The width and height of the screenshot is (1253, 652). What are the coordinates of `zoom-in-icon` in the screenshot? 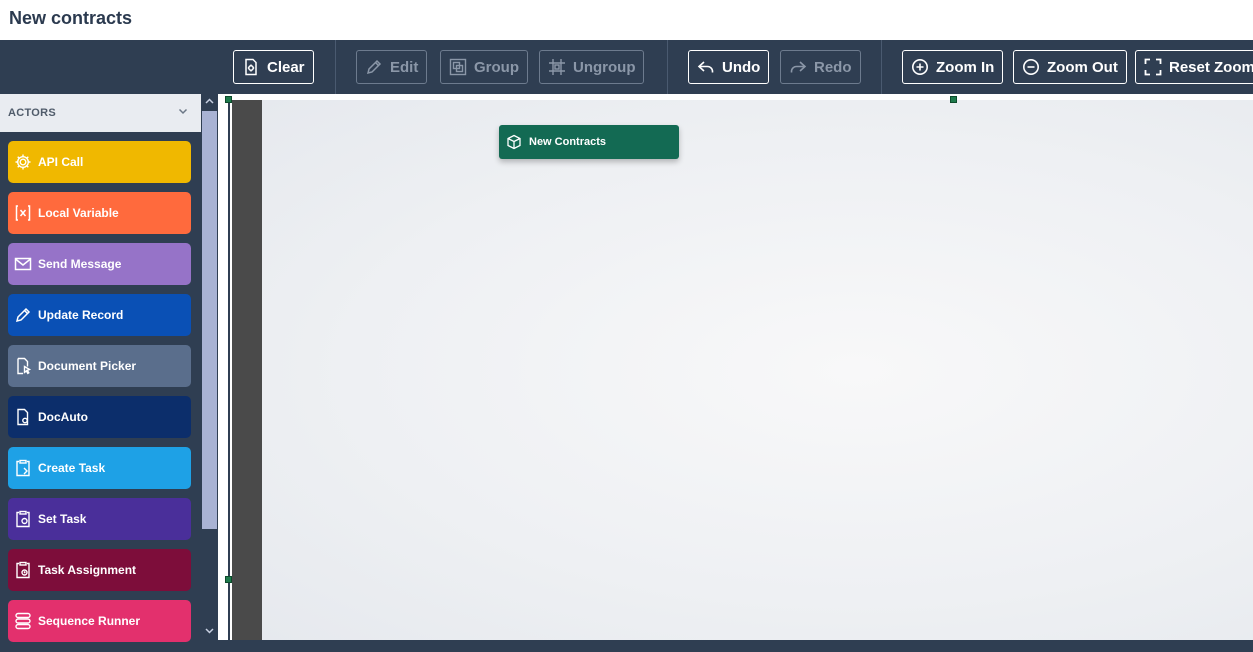 It's located at (920, 67).